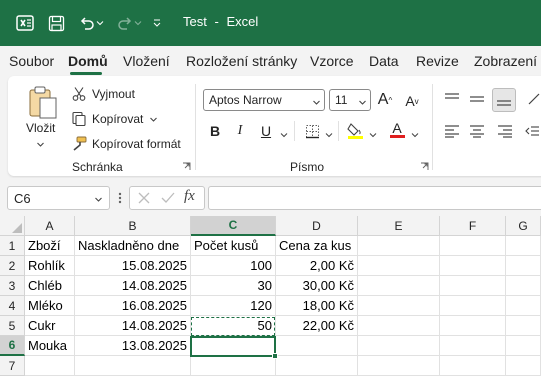 The width and height of the screenshot is (541, 378). What do you see at coordinates (189, 196) in the screenshot?
I see `insert-function-icon: fx` at bounding box center [189, 196].